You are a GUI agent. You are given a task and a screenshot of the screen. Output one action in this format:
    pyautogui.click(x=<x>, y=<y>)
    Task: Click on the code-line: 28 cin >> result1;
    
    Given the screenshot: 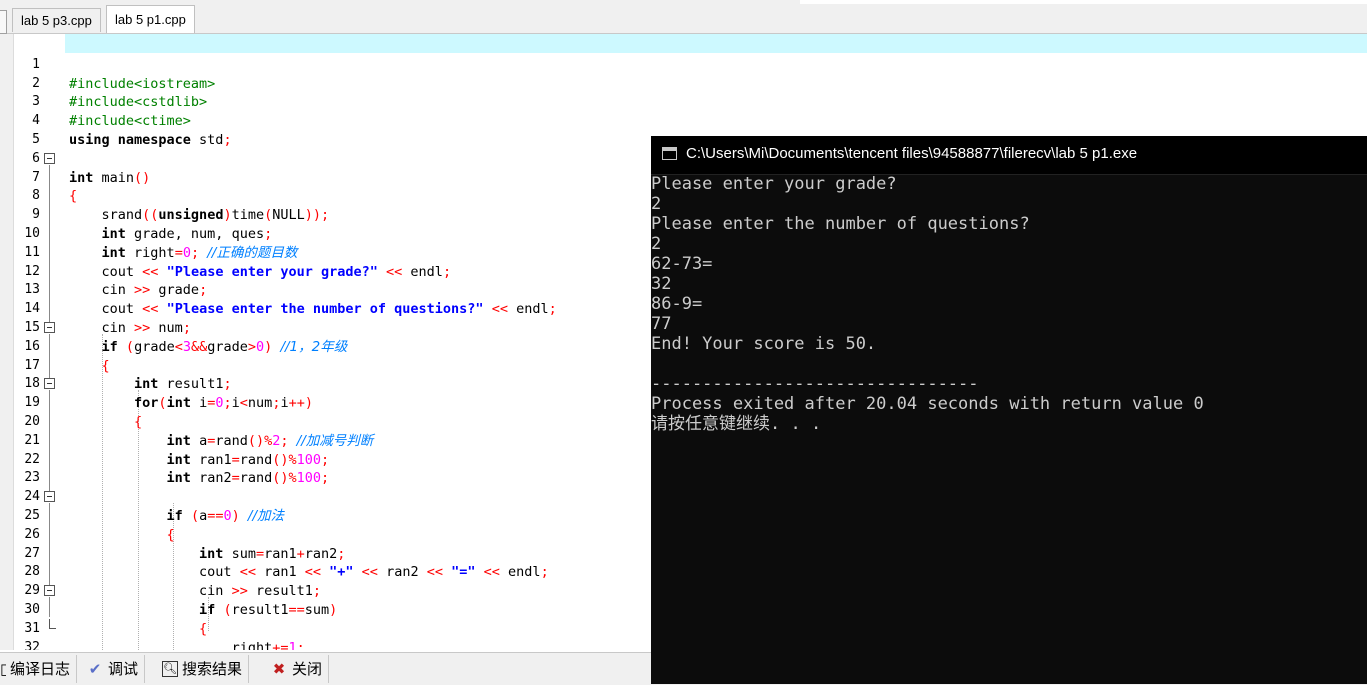 What is the action you would take?
    pyautogui.click(x=325, y=572)
    